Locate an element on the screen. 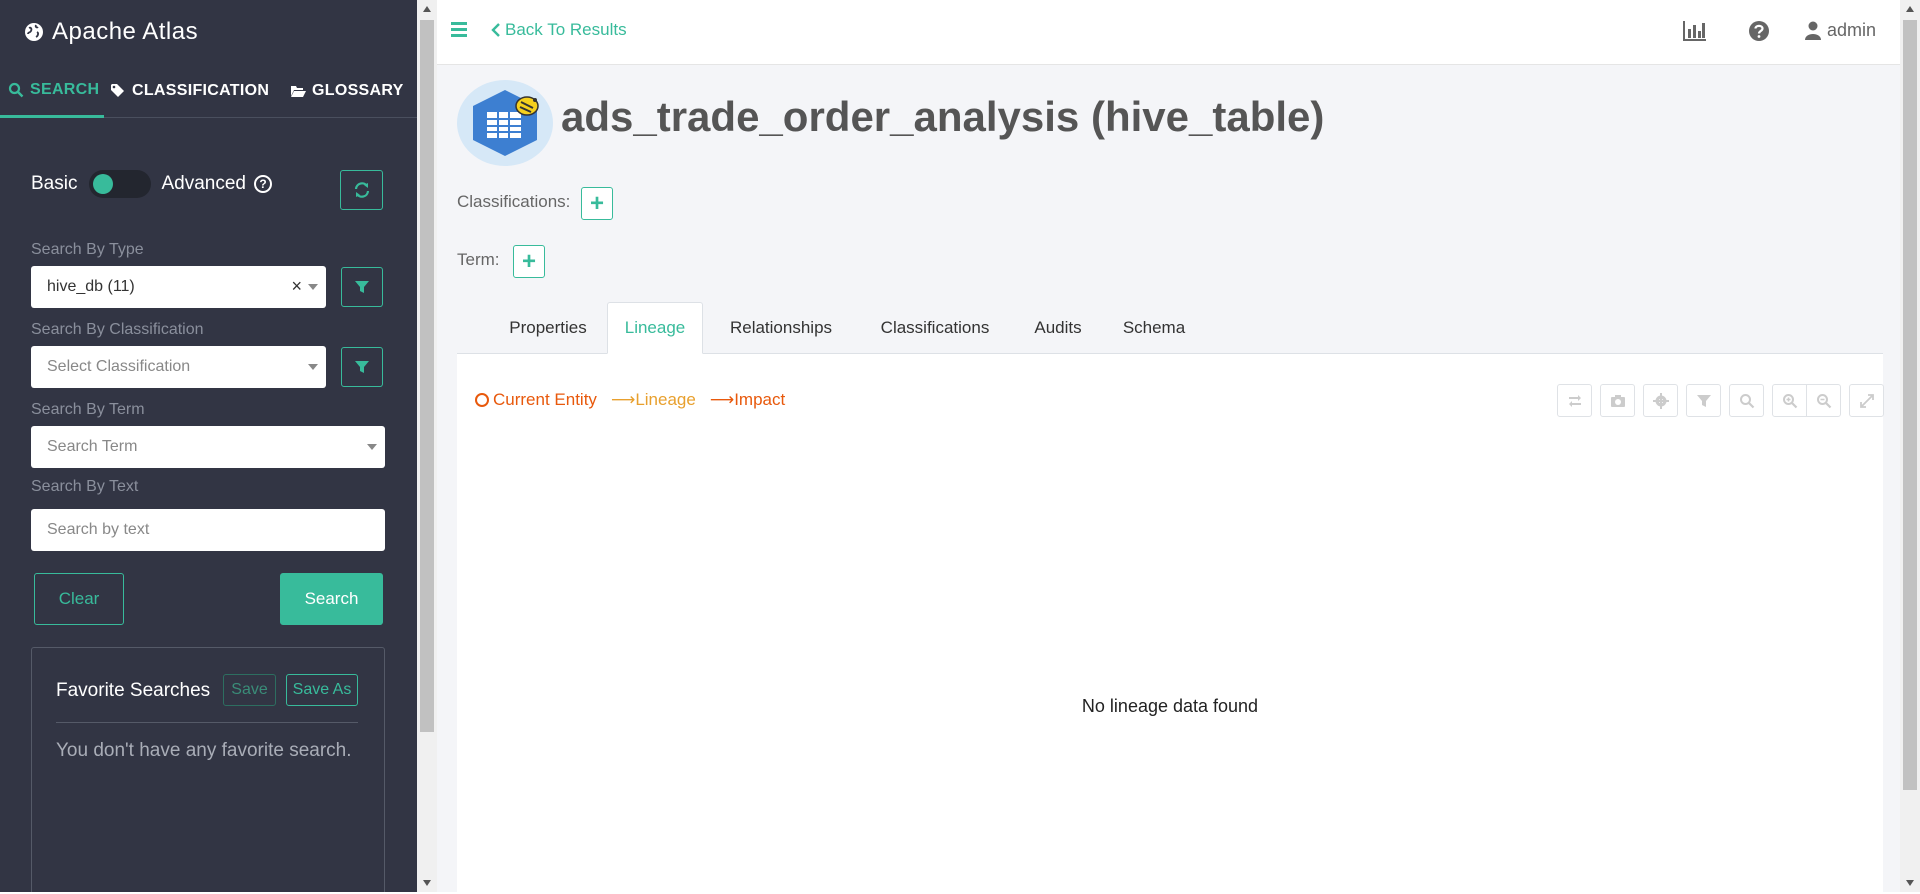 The height and width of the screenshot is (894, 1920). folder-open-icon is located at coordinates (298, 91).